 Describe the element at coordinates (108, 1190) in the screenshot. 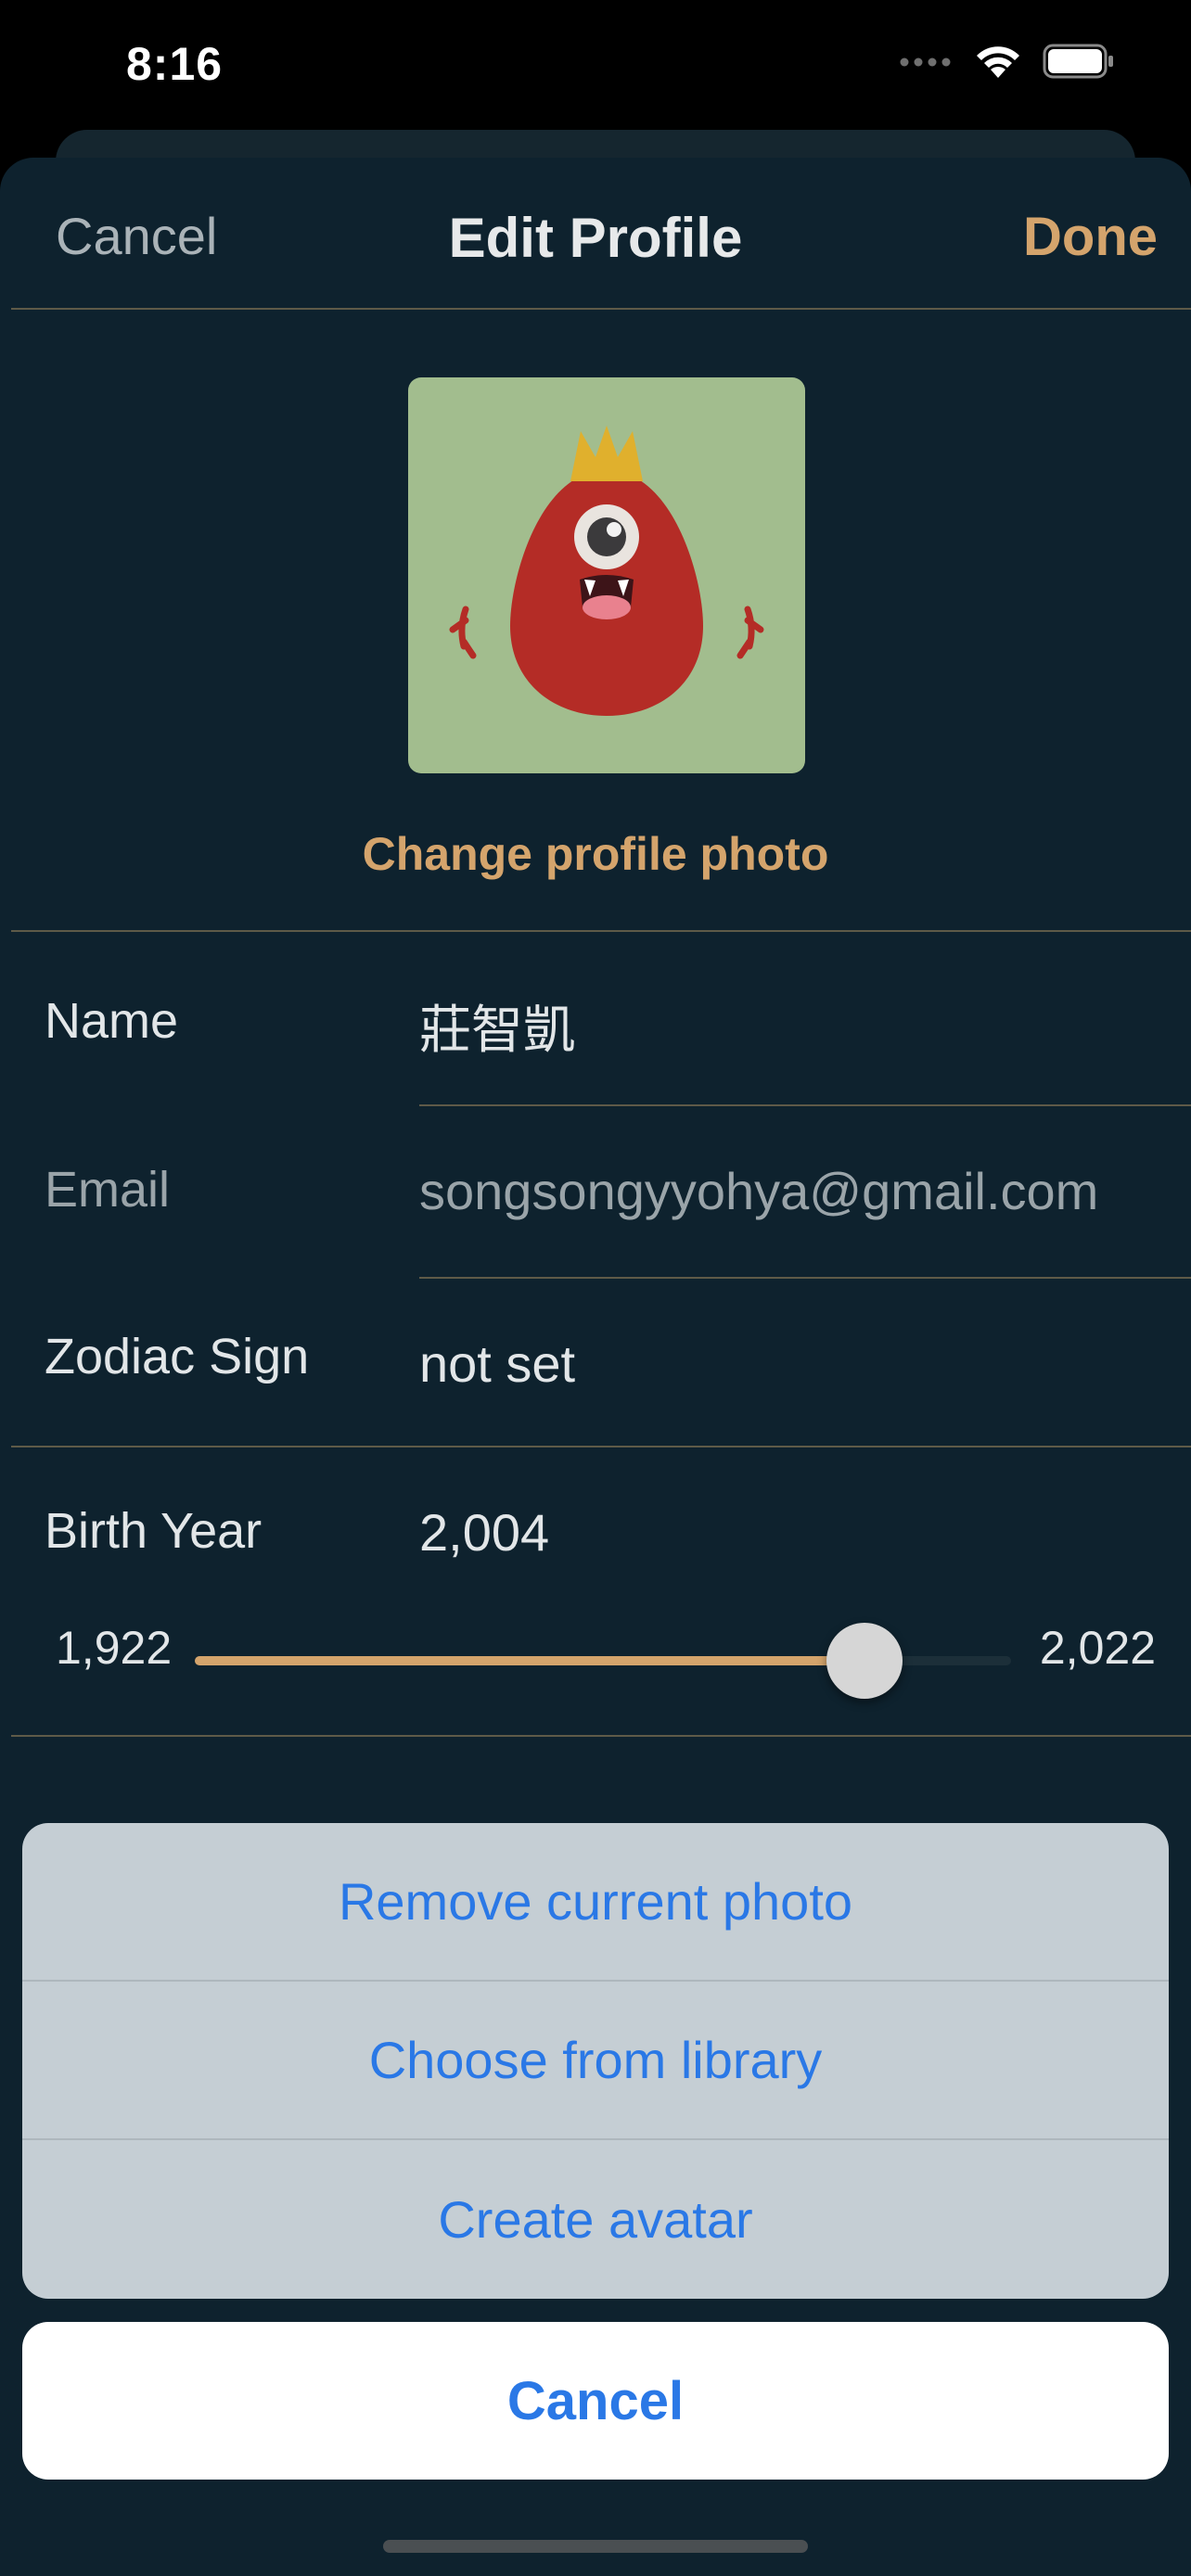

I see `email-label: Email` at that location.